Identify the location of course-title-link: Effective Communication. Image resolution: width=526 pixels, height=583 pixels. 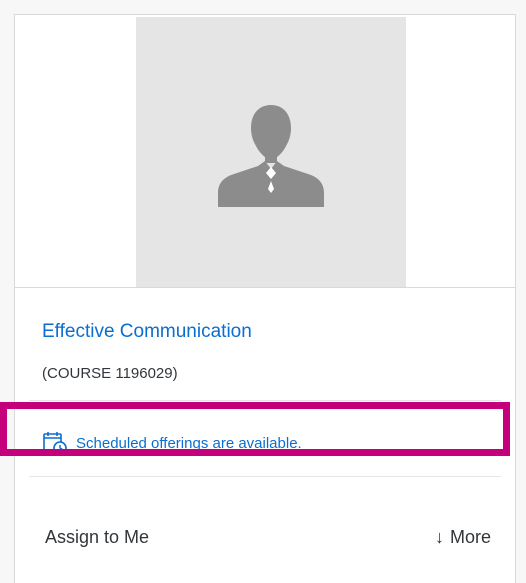
(147, 332).